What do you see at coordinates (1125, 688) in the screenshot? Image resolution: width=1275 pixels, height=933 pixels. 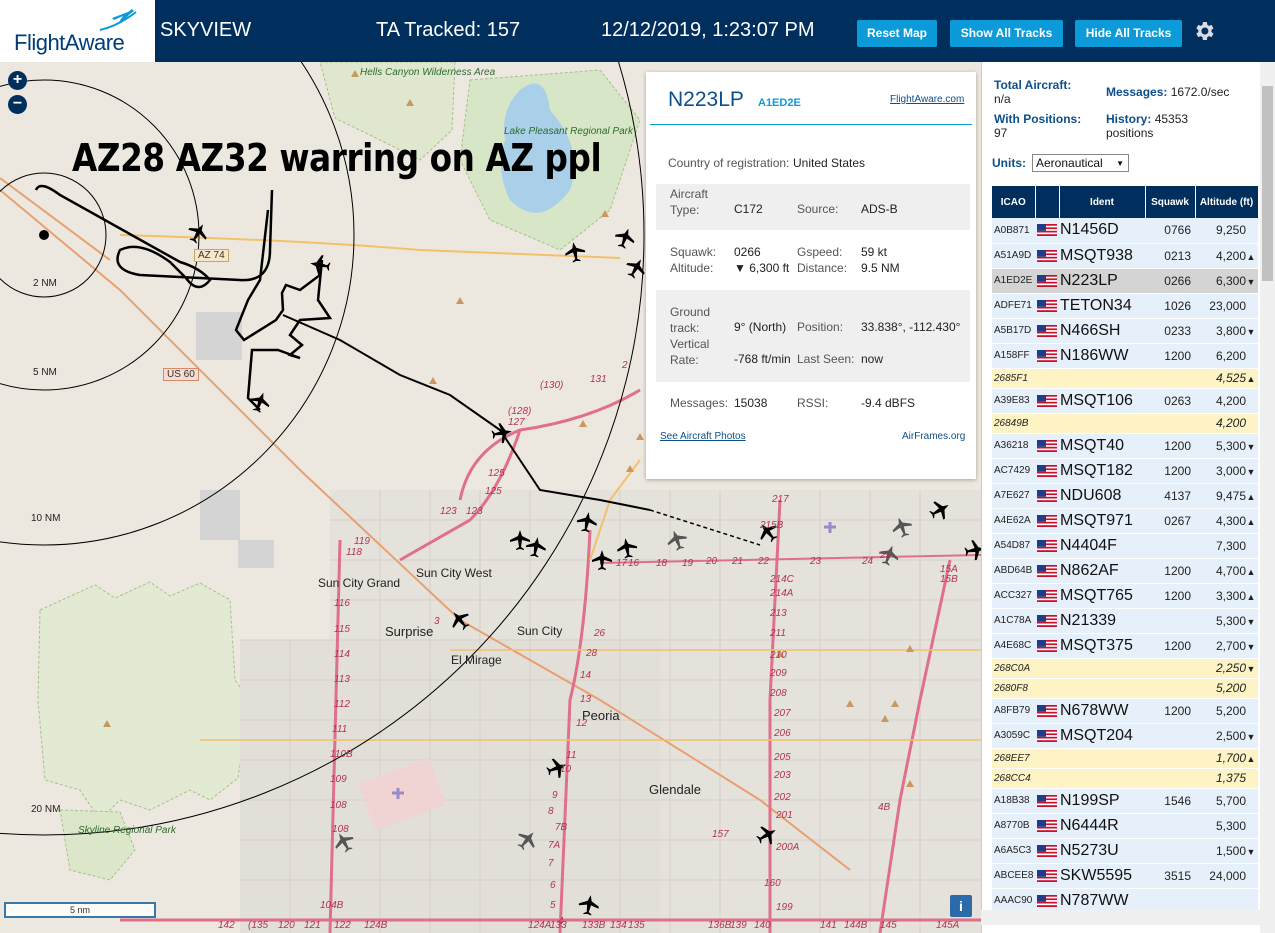 I see `table-row: 2680F8 5,200` at bounding box center [1125, 688].